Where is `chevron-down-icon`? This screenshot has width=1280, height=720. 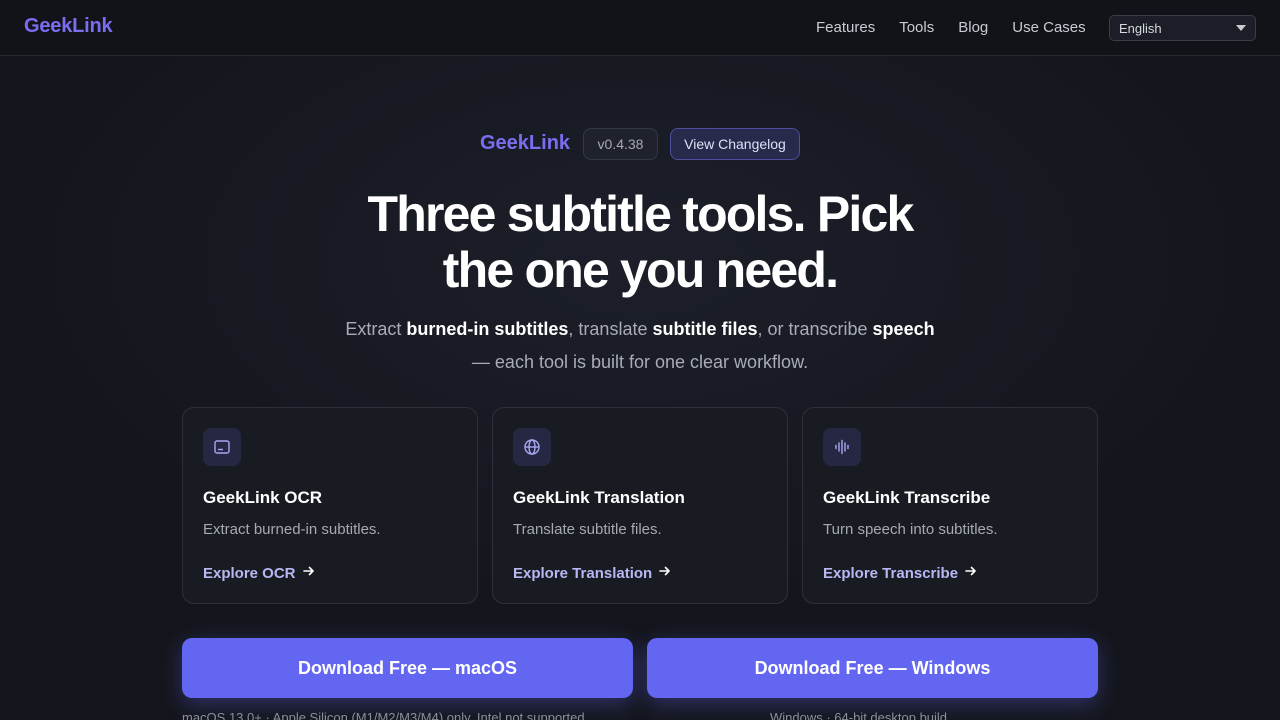
chevron-down-icon is located at coordinates (1241, 28).